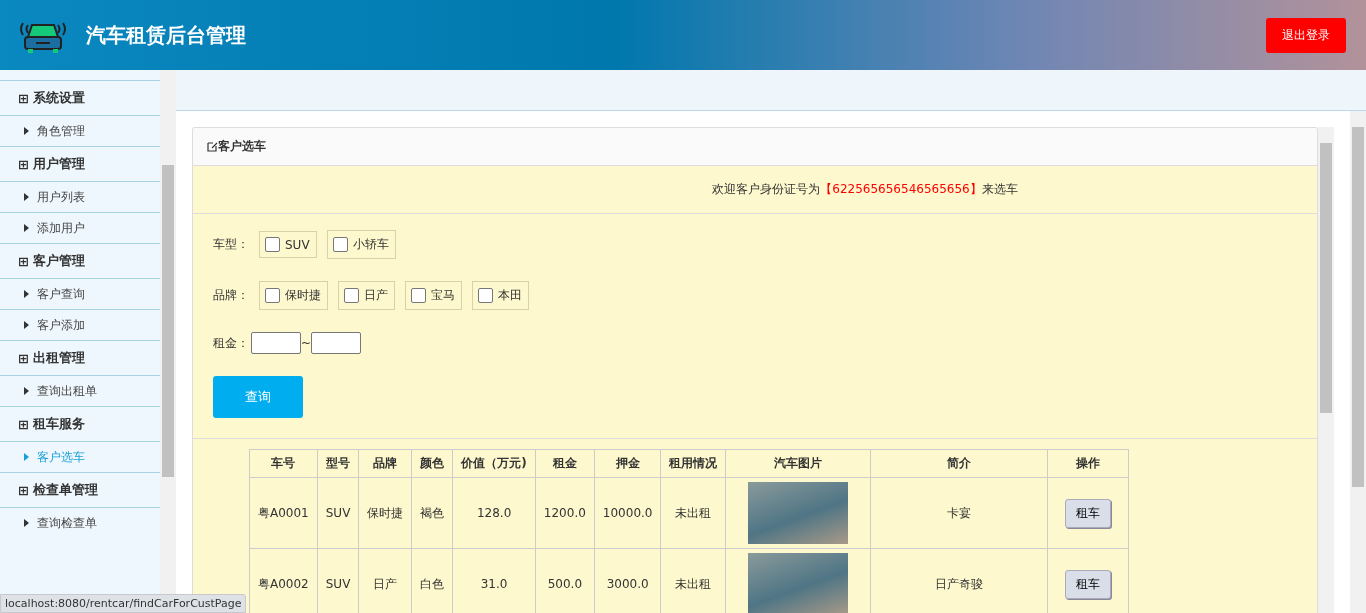 This screenshot has width=1366, height=613. What do you see at coordinates (231, 295) in the screenshot?
I see `filter-label: 品牌：` at bounding box center [231, 295].